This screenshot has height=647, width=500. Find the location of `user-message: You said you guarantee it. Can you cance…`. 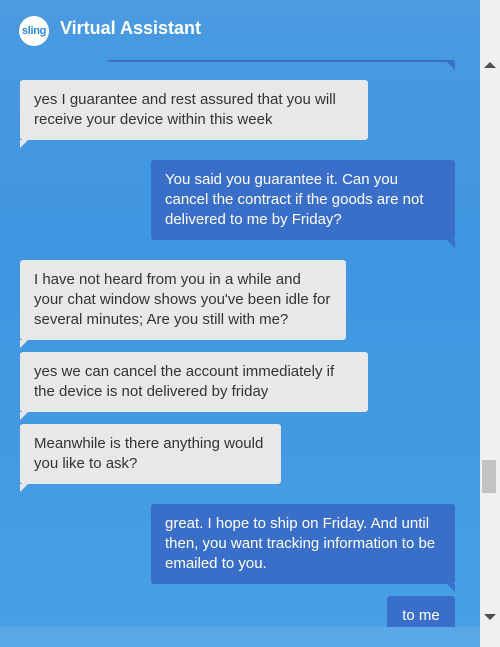

user-message: You said you guarantee it. Can you cance… is located at coordinates (303, 204).